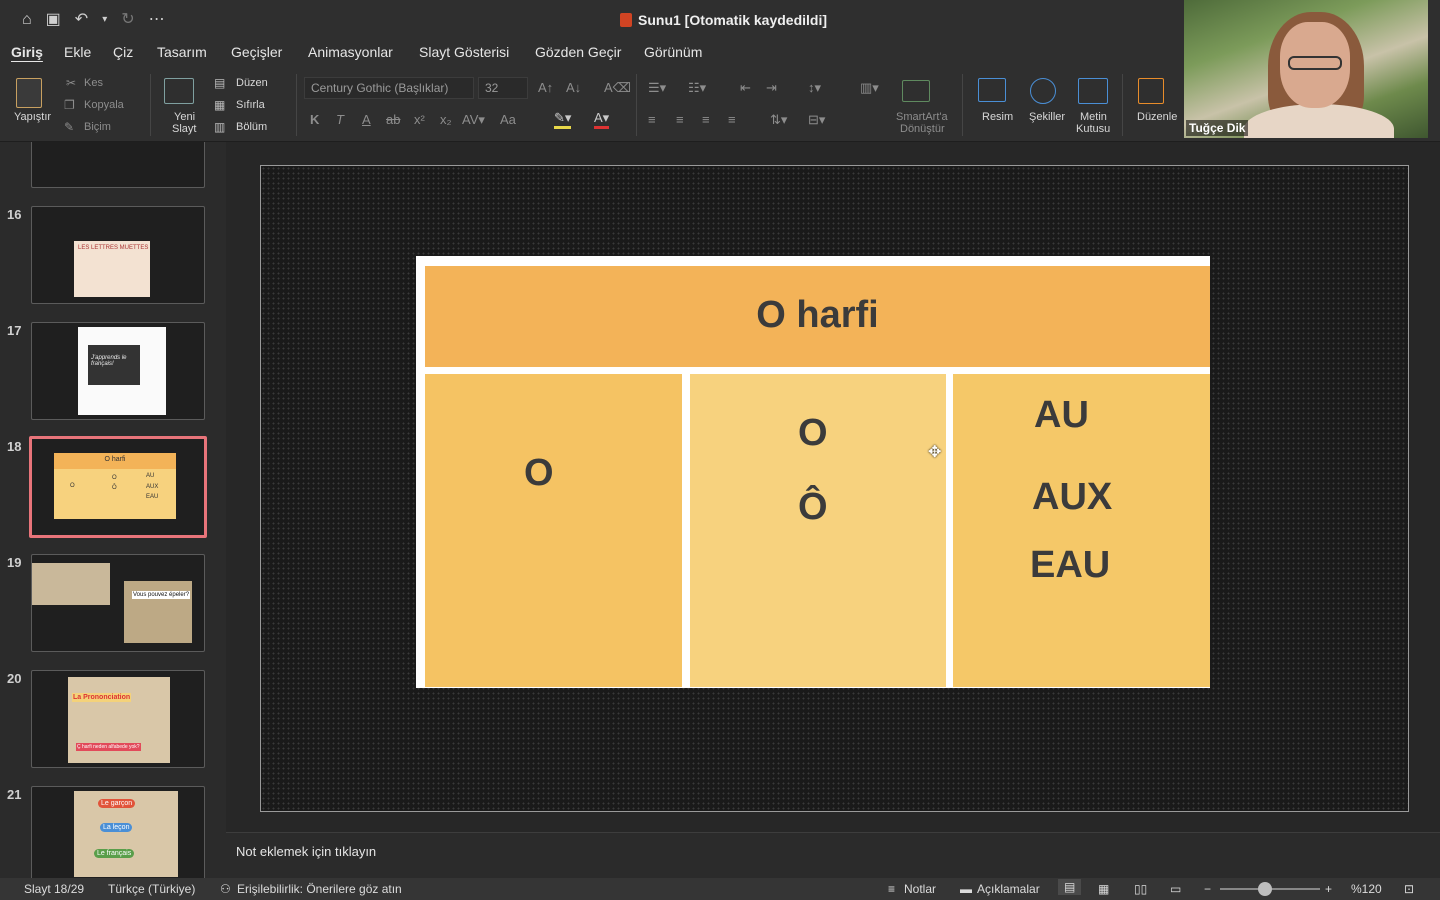  I want to click on decrease-font-icon: A↓, so click(573, 87).